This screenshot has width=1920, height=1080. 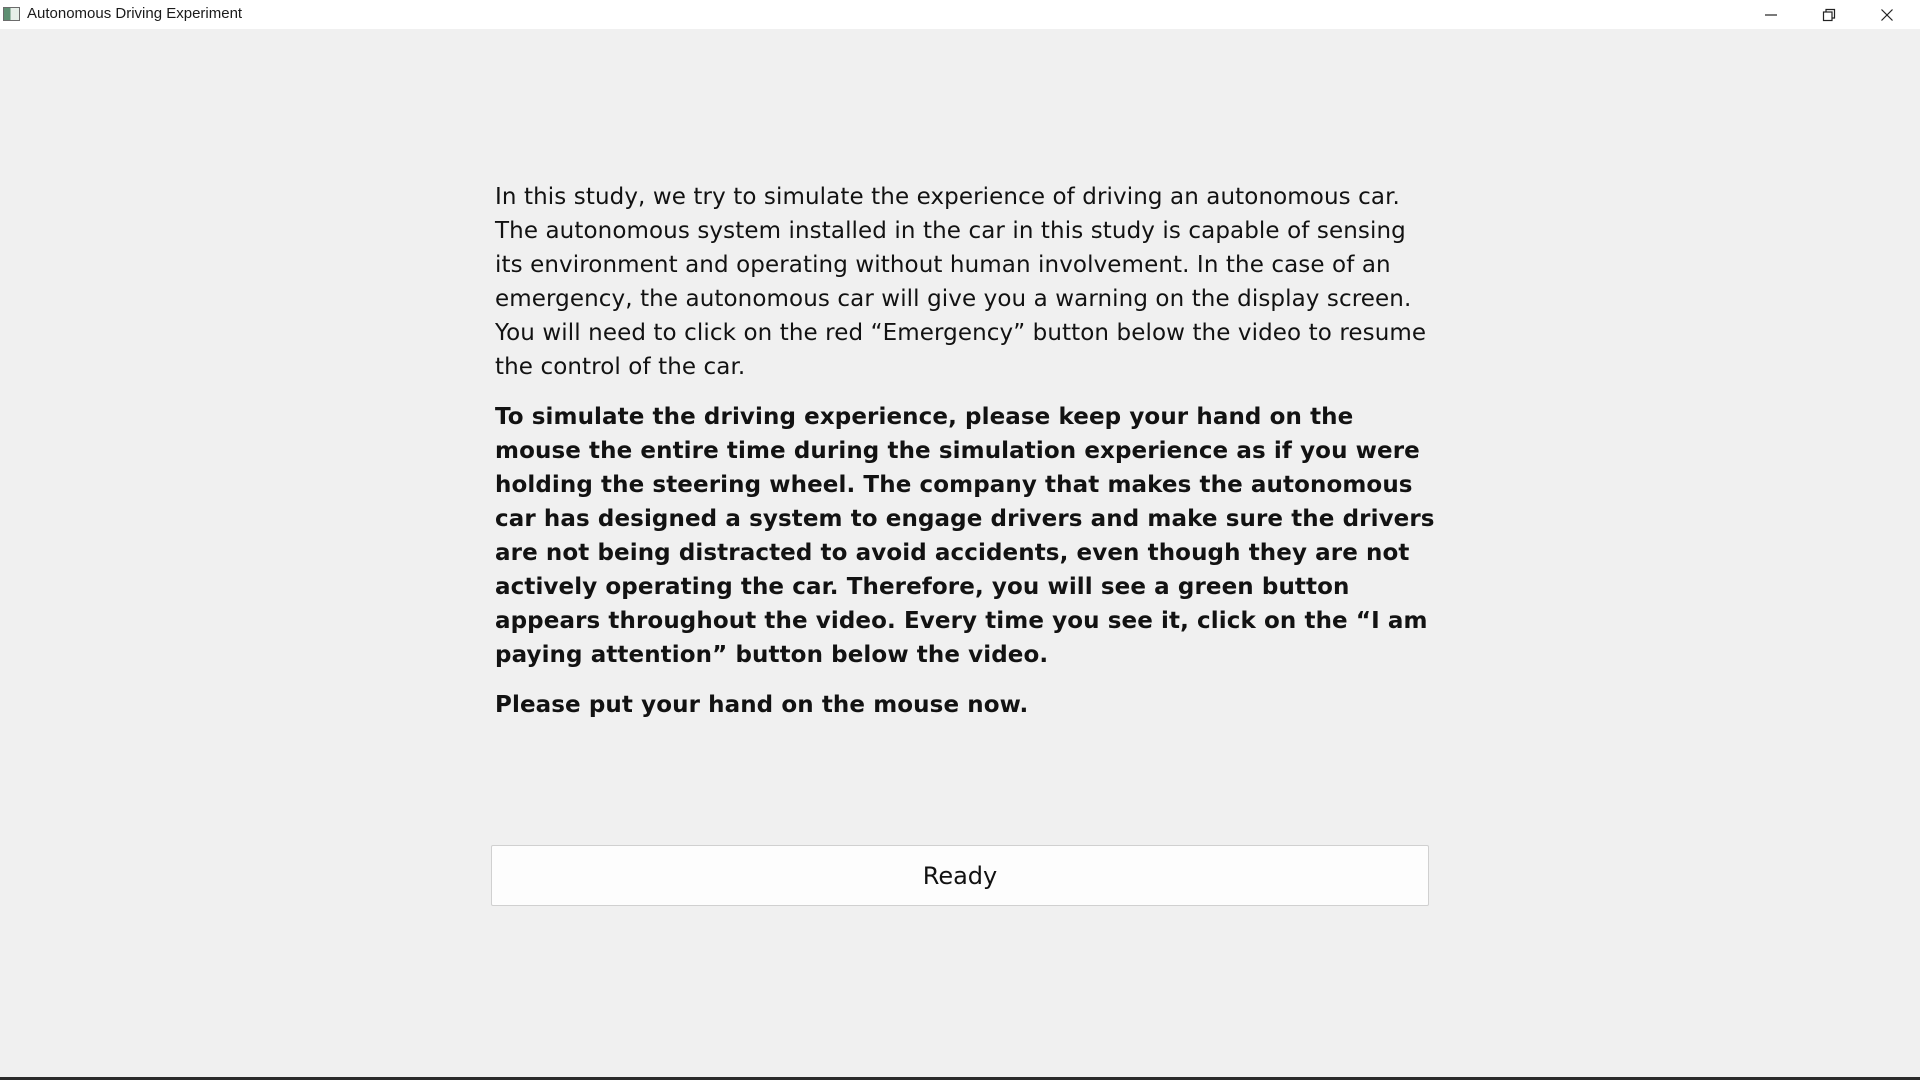 What do you see at coordinates (960, 875) in the screenshot?
I see `ready-button: Ready` at bounding box center [960, 875].